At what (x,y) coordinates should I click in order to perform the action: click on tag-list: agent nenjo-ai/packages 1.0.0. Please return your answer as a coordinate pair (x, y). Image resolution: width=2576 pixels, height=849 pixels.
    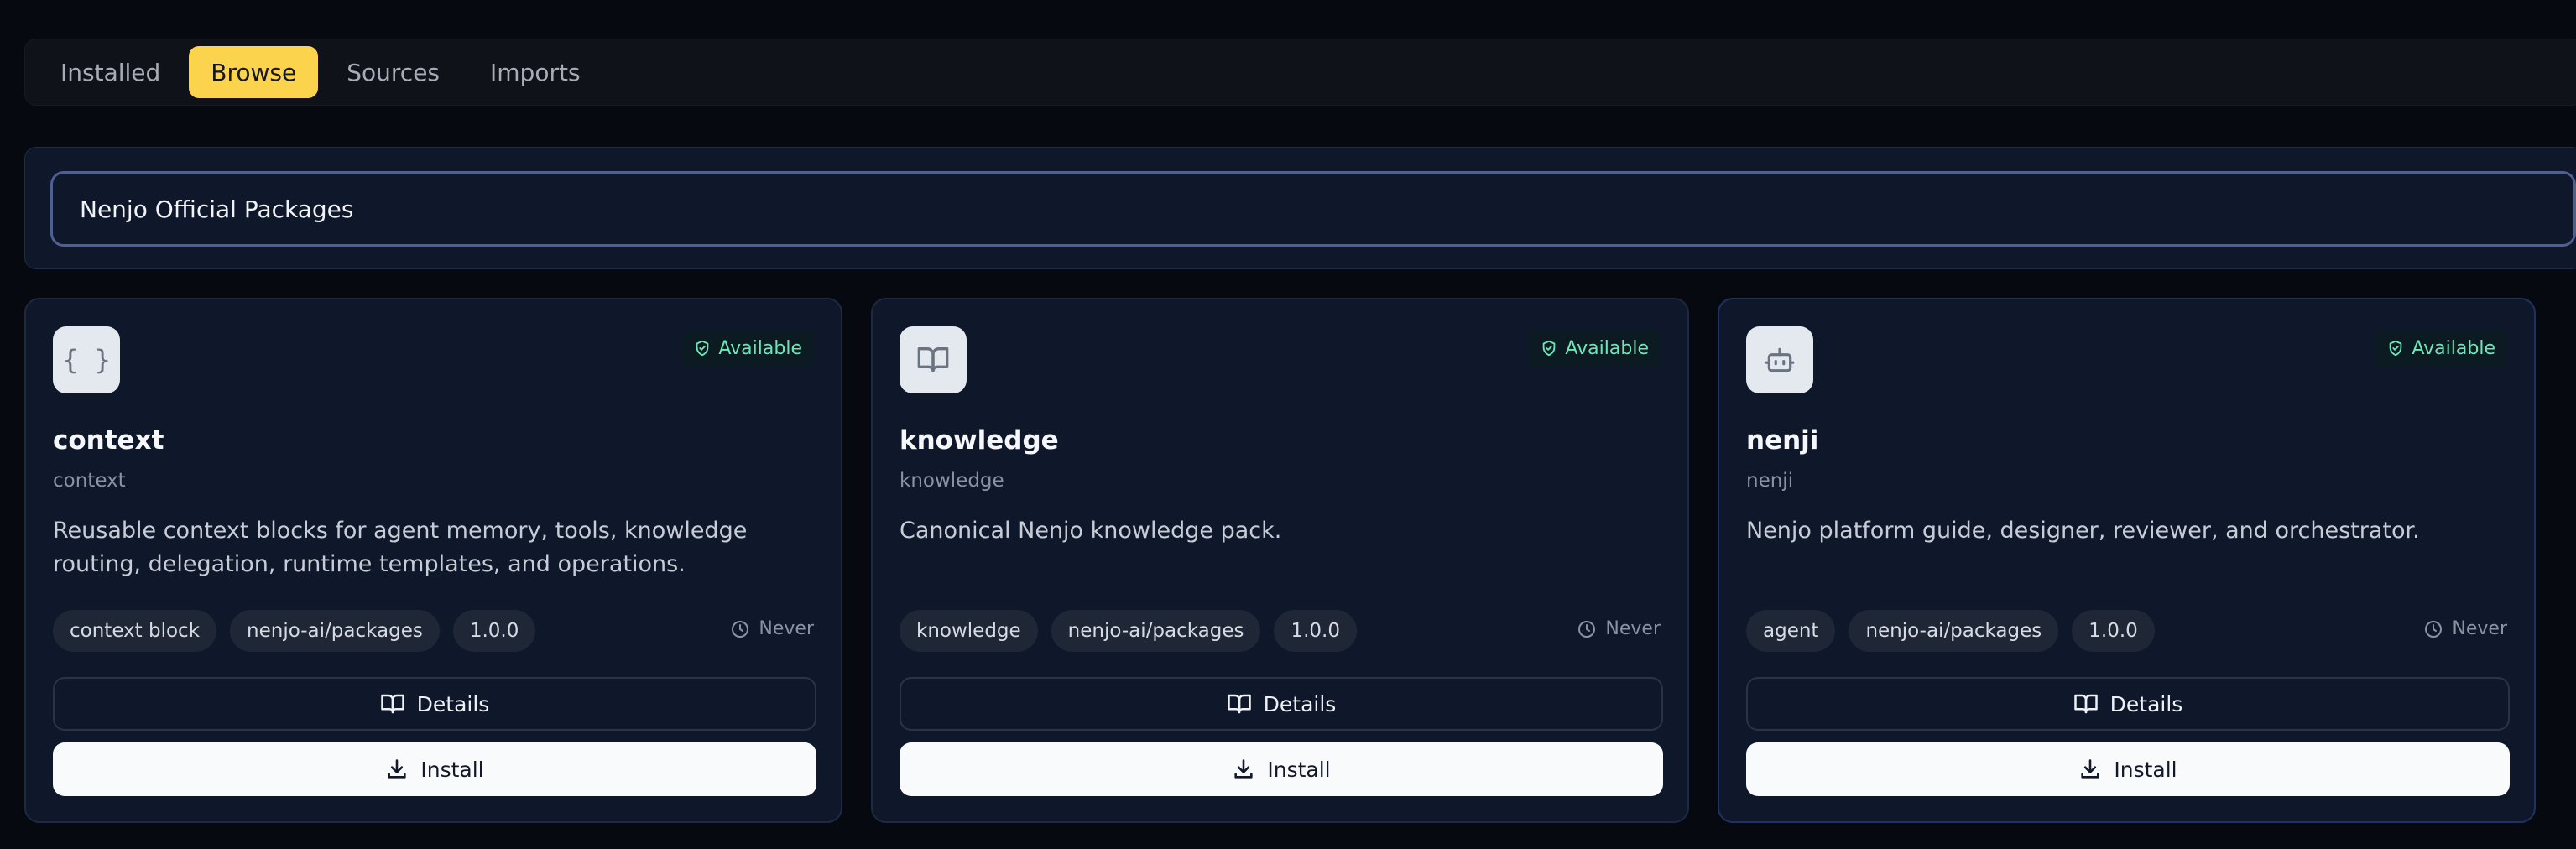
    Looking at the image, I should click on (1950, 631).